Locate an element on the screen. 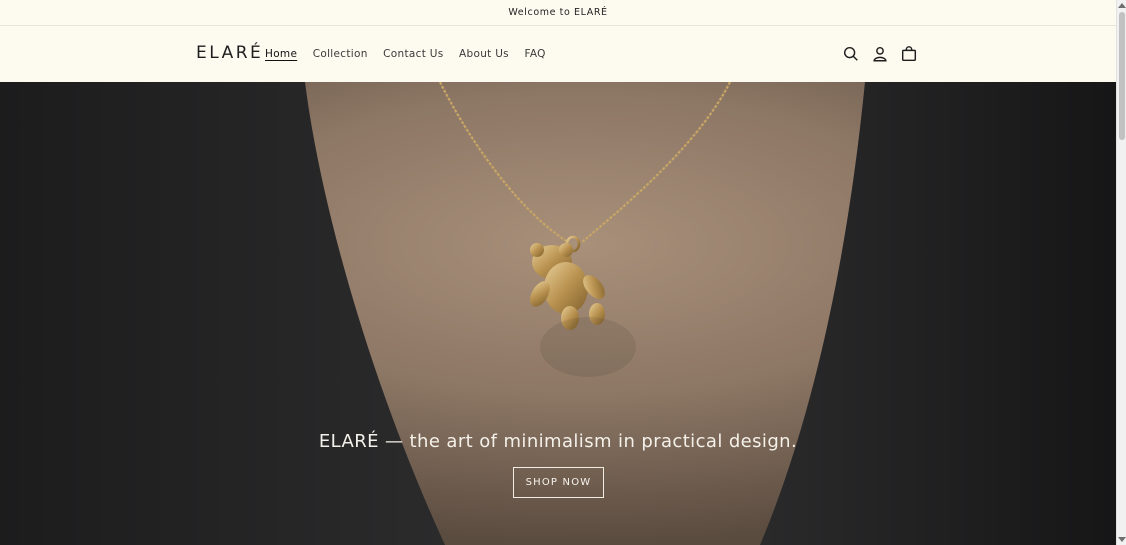 The image size is (1126, 545). scroll-up-arrow-icon is located at coordinates (1122, 5).